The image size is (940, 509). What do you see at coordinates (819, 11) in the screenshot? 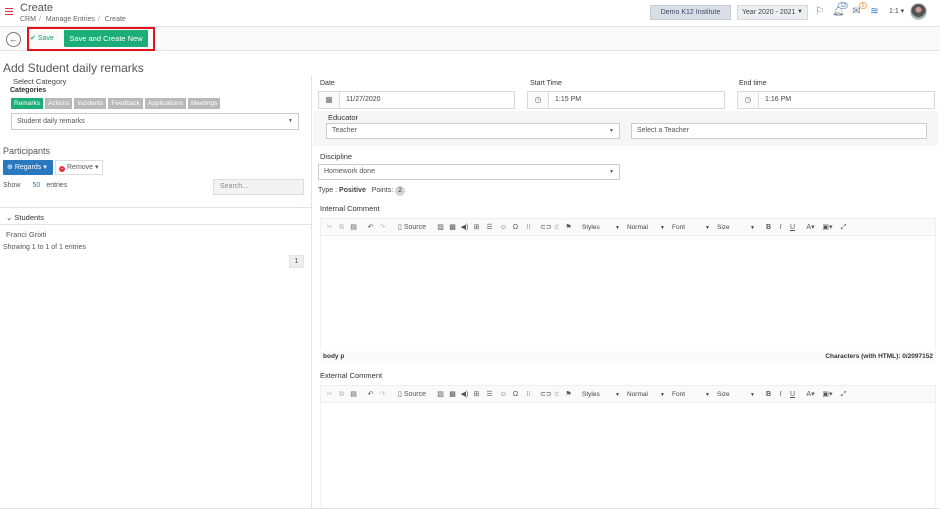
I see `flag-icon: ⚐` at bounding box center [819, 11].